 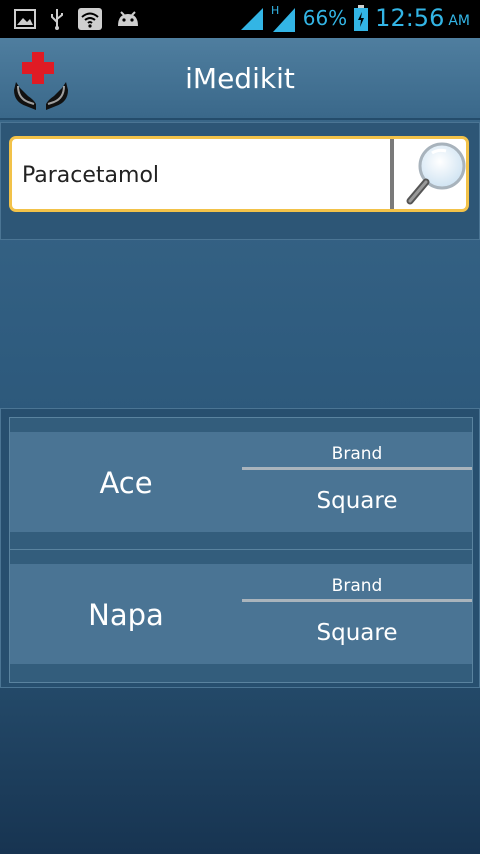 I want to click on drug-name: Napa, so click(x=126, y=615).